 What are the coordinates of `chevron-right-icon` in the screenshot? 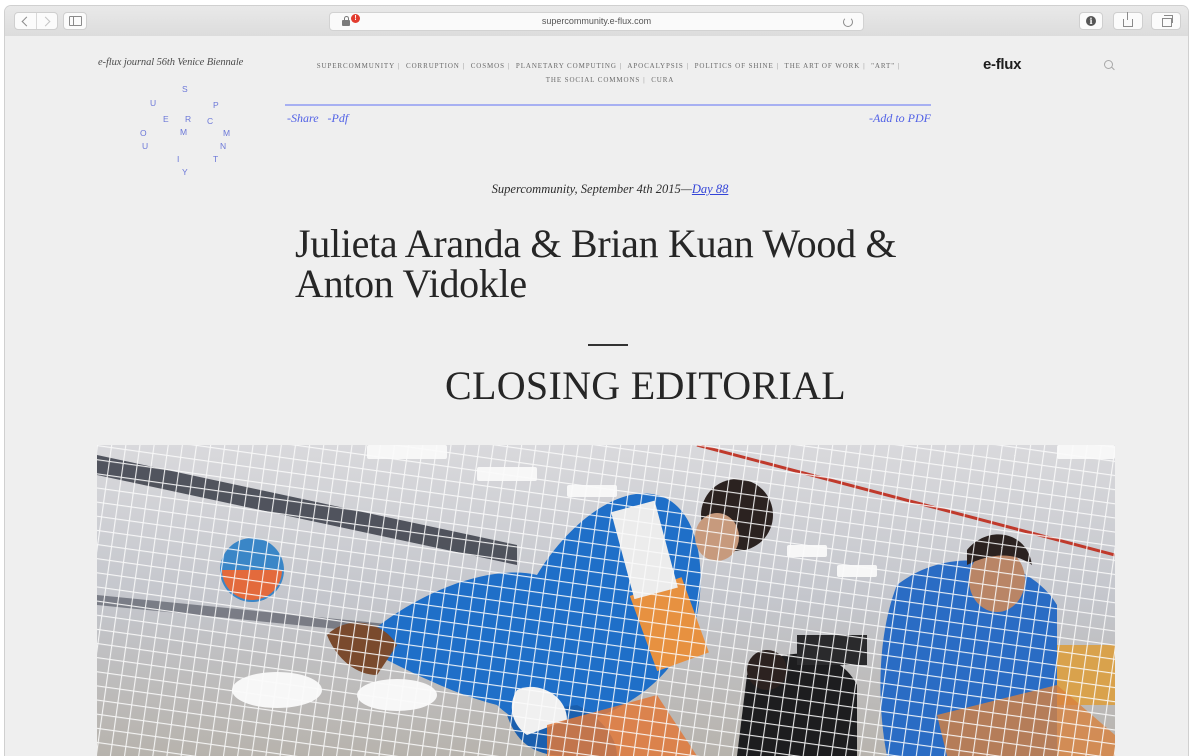 It's located at (45, 21).